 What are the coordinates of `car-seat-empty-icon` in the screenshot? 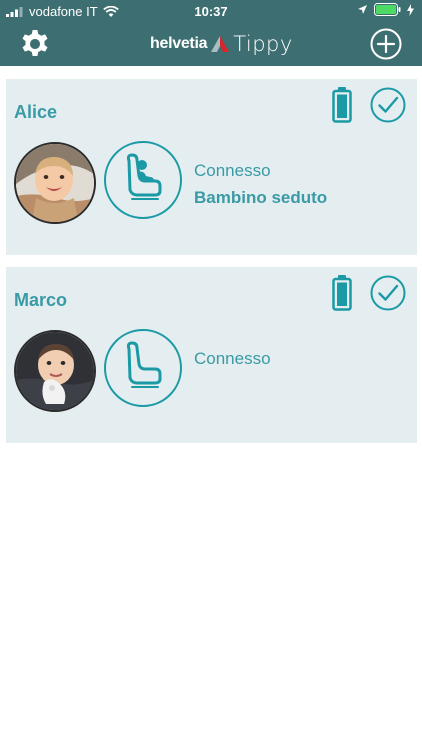 It's located at (144, 364).